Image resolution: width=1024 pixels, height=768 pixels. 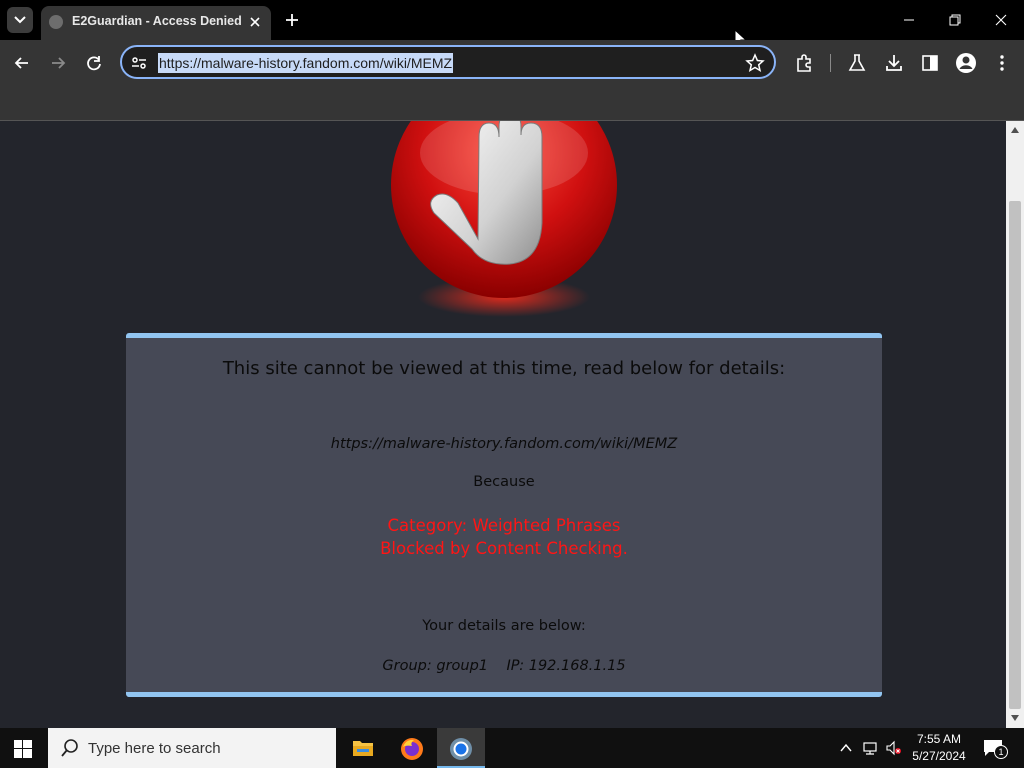 What do you see at coordinates (504, 482) in the screenshot?
I see `because-label: Because` at bounding box center [504, 482].